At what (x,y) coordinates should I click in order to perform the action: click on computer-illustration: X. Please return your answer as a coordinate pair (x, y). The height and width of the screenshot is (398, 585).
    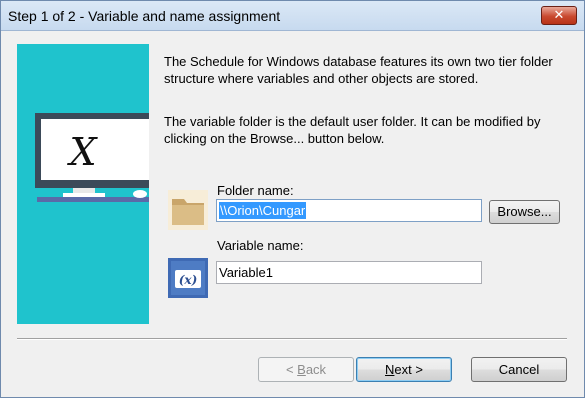
    Looking at the image, I should click on (92, 157).